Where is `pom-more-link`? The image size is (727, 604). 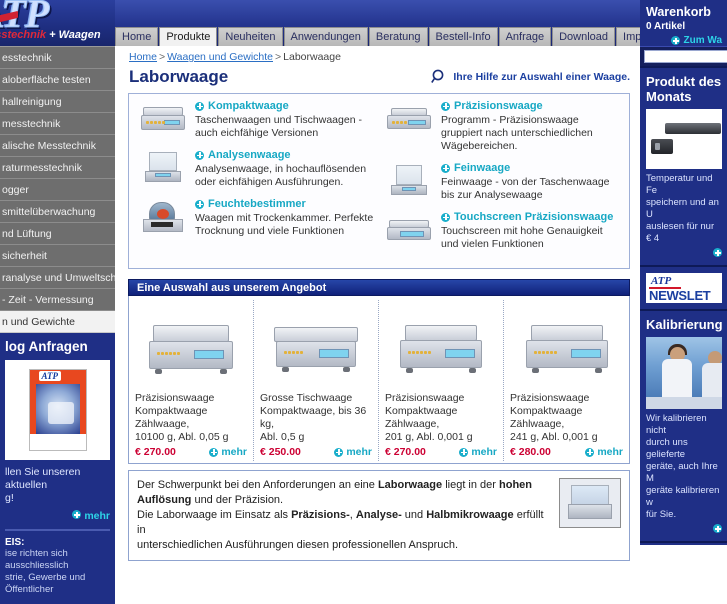
pom-more-link is located at coordinates (684, 252).